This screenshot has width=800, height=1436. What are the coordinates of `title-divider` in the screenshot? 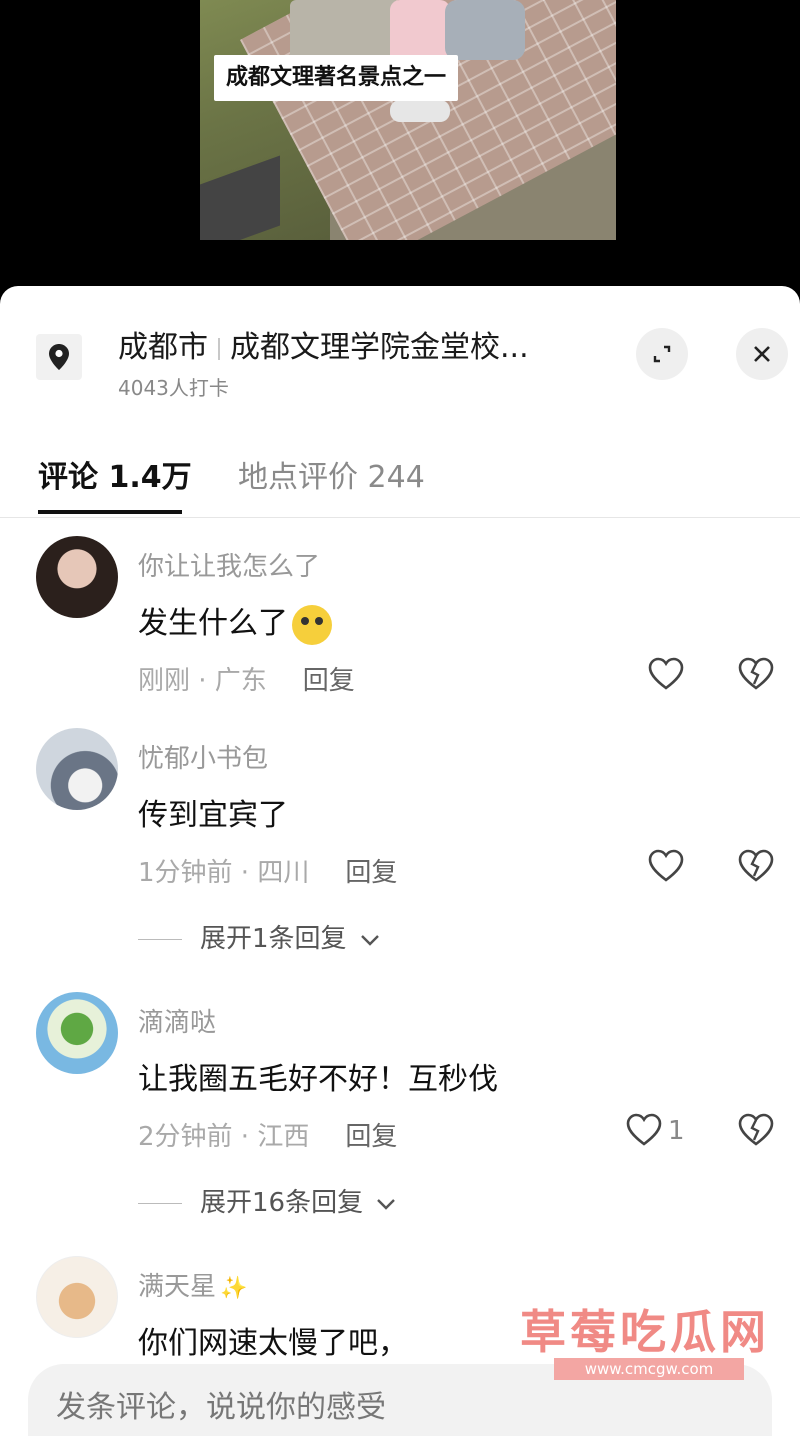 It's located at (219, 348).